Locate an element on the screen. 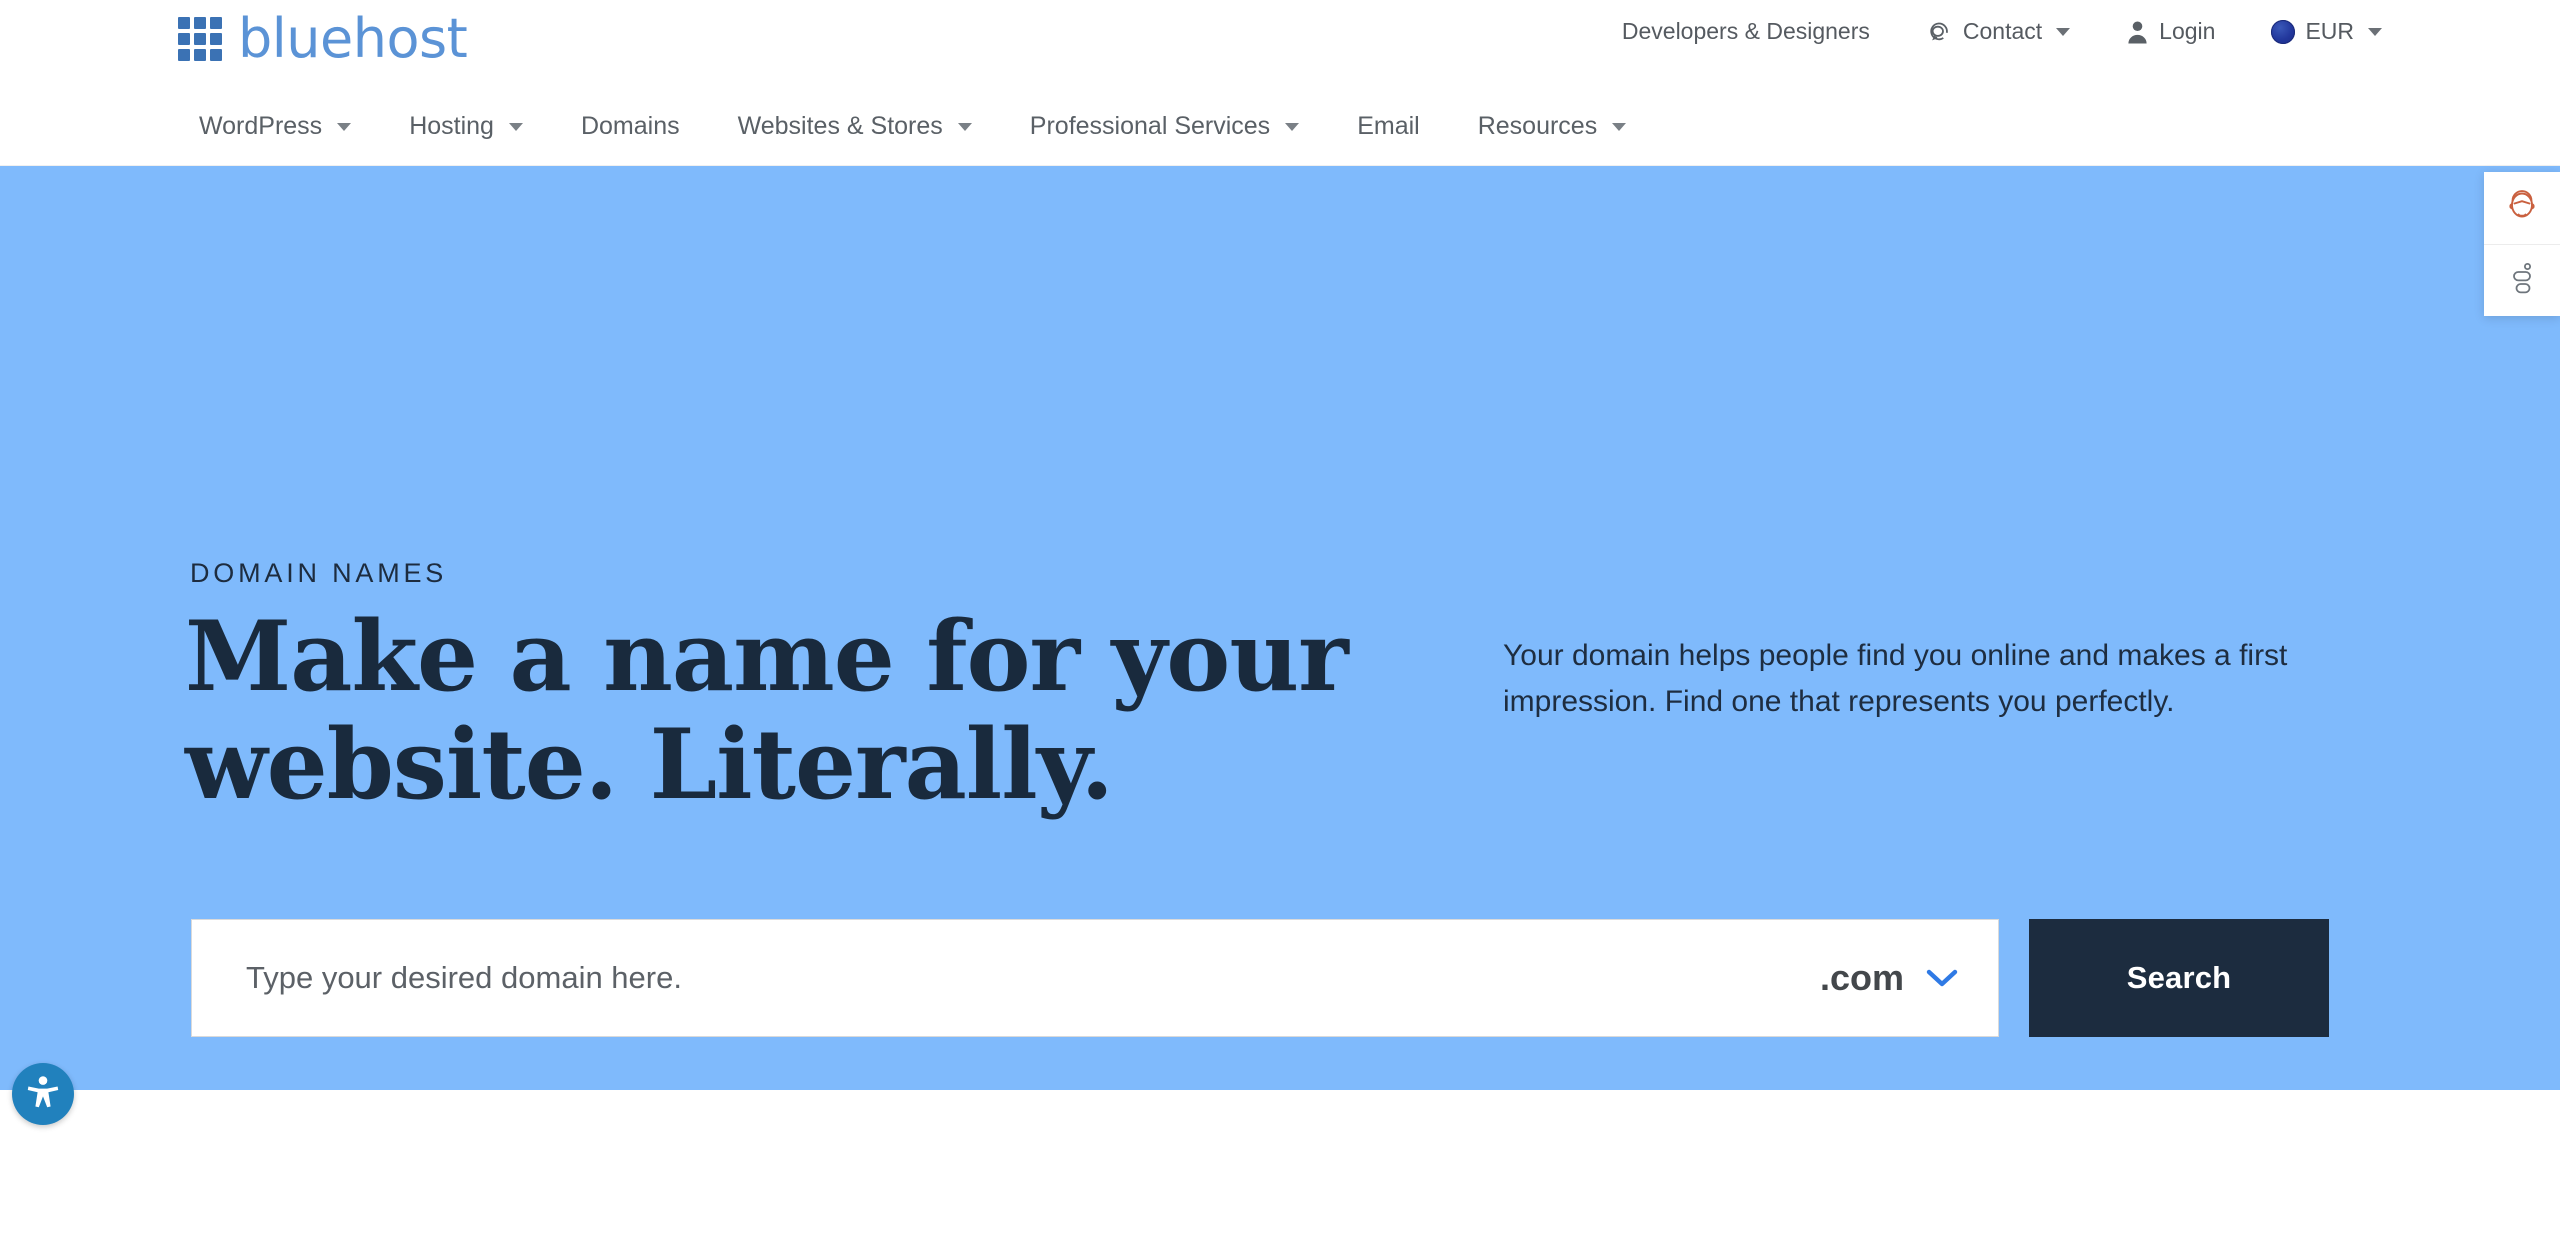 The image size is (2560, 1241). utility-nav-label: Developers & Designers is located at coordinates (1745, 31).